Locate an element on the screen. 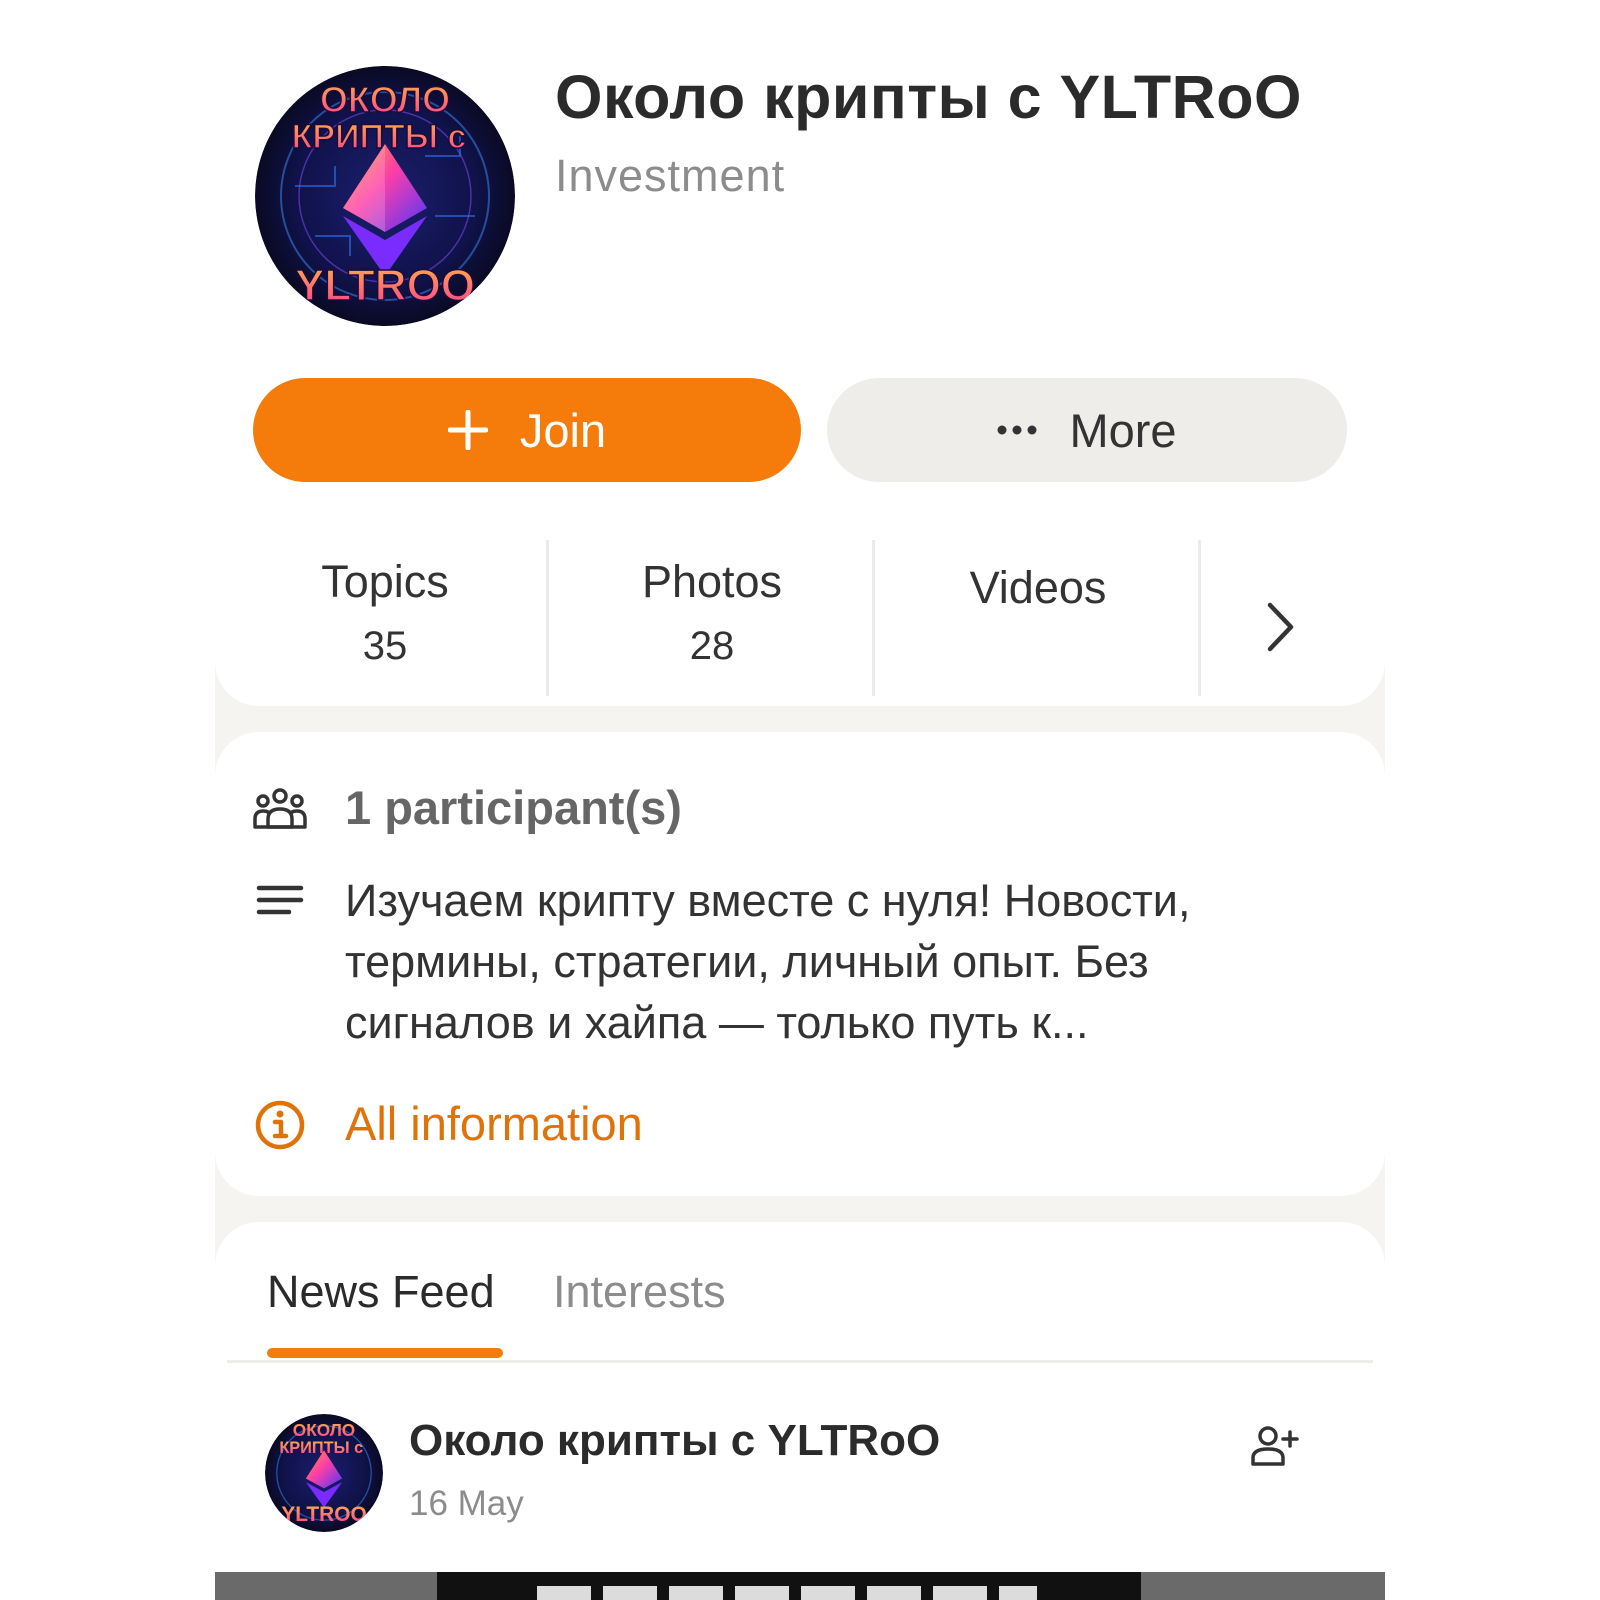 The width and height of the screenshot is (1600, 1600). status-strip is located at coordinates (800, 7).